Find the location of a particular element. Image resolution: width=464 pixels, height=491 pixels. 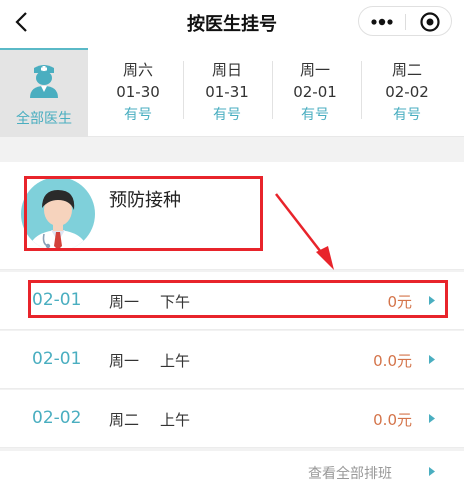

day-date: 01-31 is located at coordinates (227, 92).